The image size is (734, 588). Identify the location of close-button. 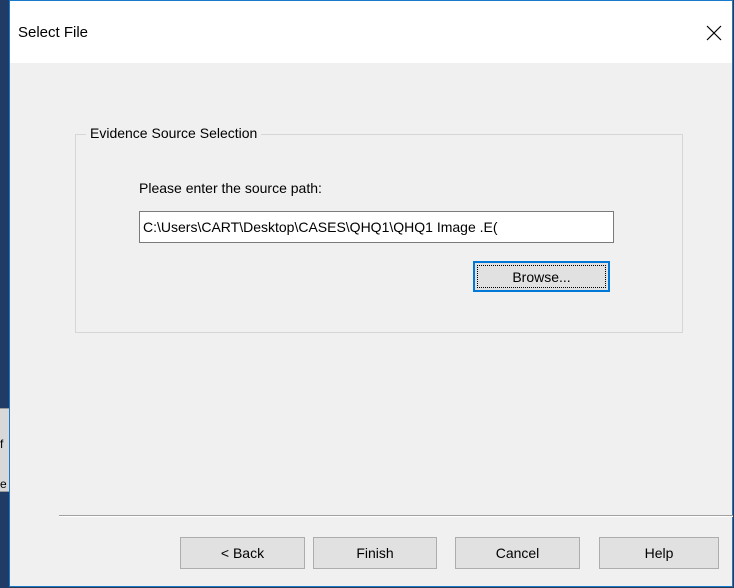
(714, 33).